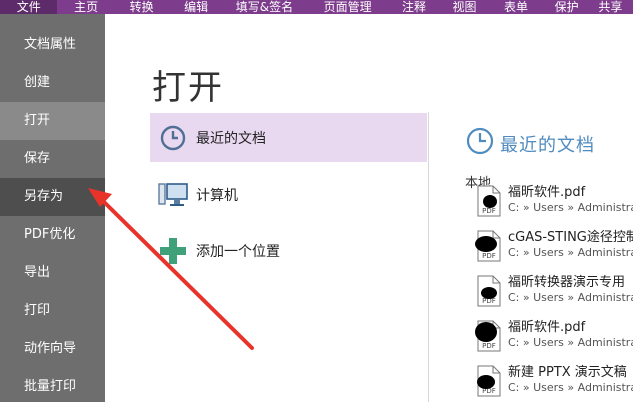  What do you see at coordinates (414, 7) in the screenshot?
I see `menu-tab-comment: 注释` at bounding box center [414, 7].